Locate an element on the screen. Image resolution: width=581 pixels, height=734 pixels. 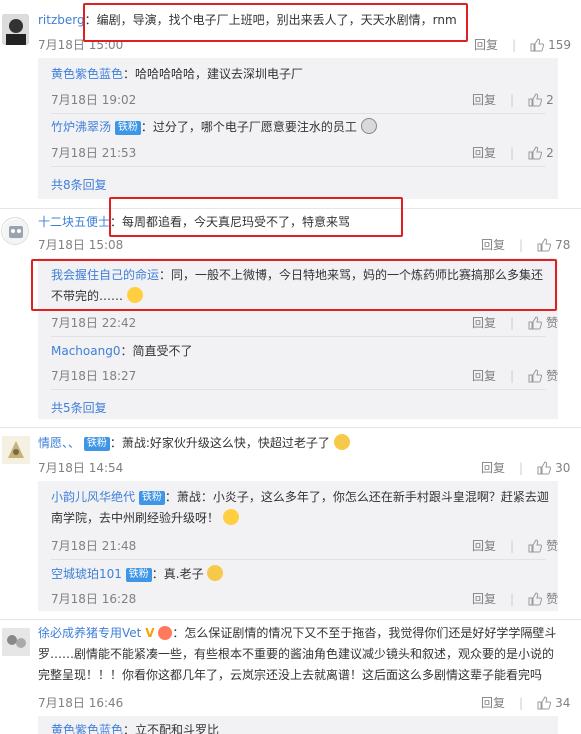
comment-username: ritzberg is located at coordinates (61, 20).